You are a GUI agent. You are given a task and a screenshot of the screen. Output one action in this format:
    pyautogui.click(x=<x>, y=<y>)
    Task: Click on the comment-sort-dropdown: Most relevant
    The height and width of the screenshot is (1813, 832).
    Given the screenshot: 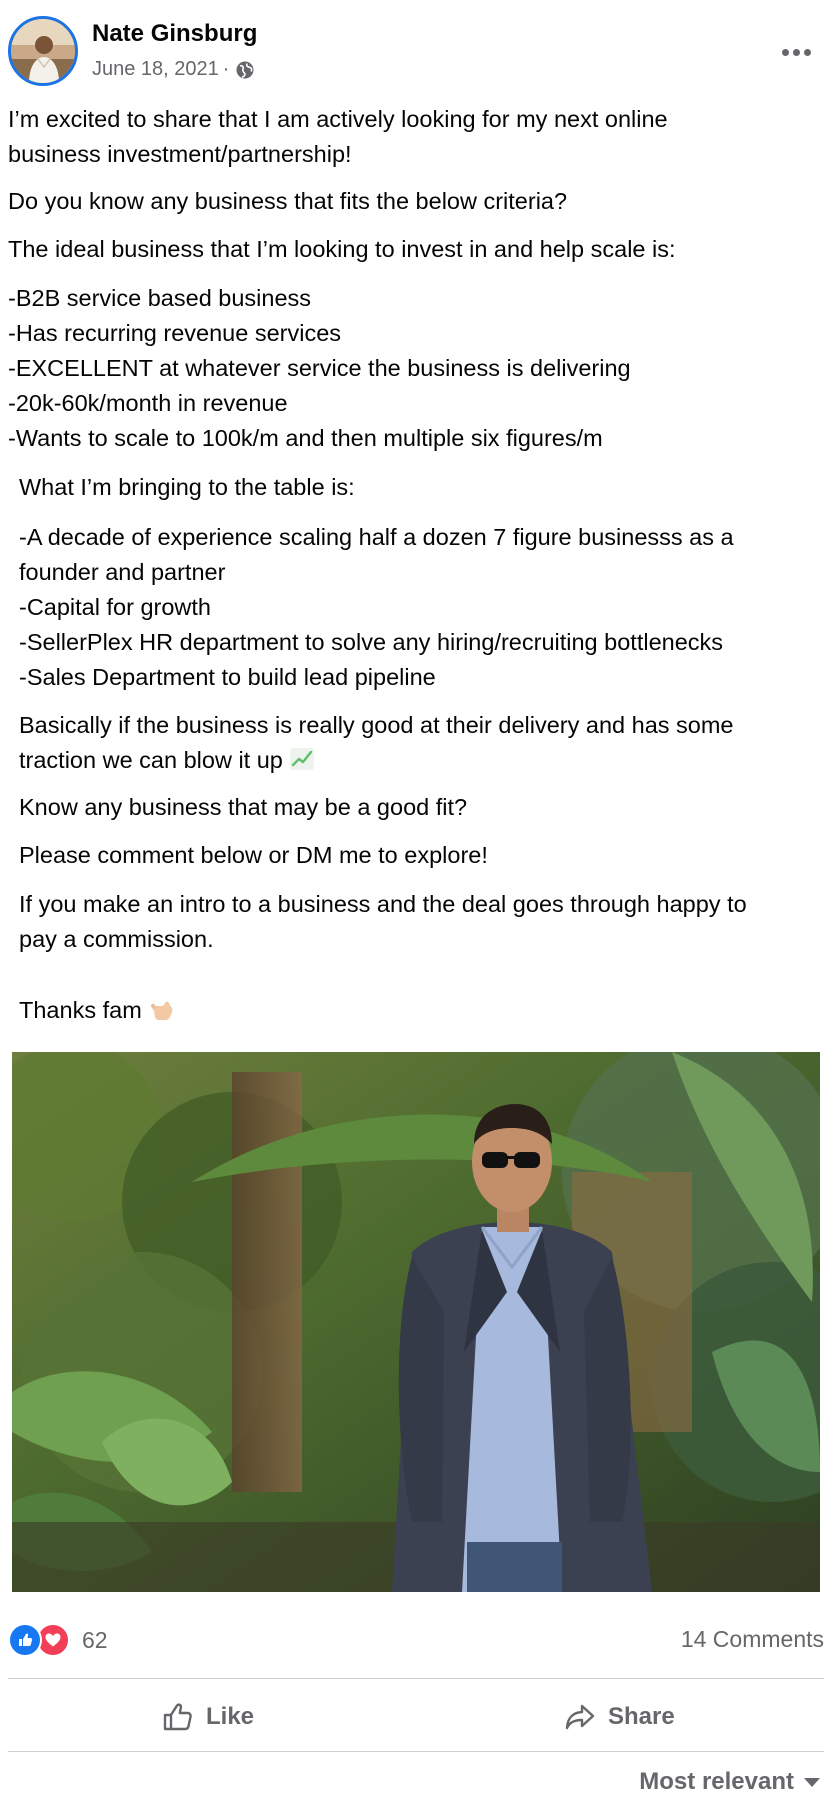 What is the action you would take?
    pyautogui.click(x=729, y=1782)
    